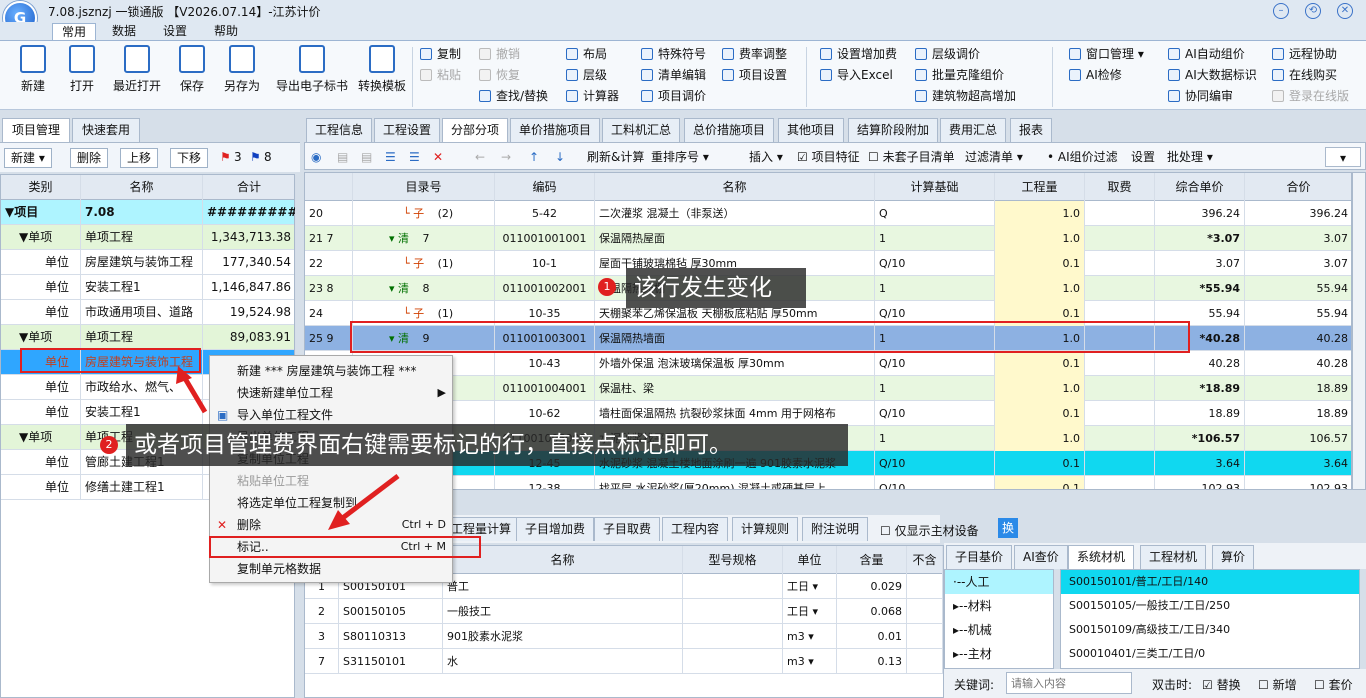 The height and width of the screenshot is (698, 1366). What do you see at coordinates (194, 393) in the screenshot?
I see `arrow-to-selected-unit` at bounding box center [194, 393].